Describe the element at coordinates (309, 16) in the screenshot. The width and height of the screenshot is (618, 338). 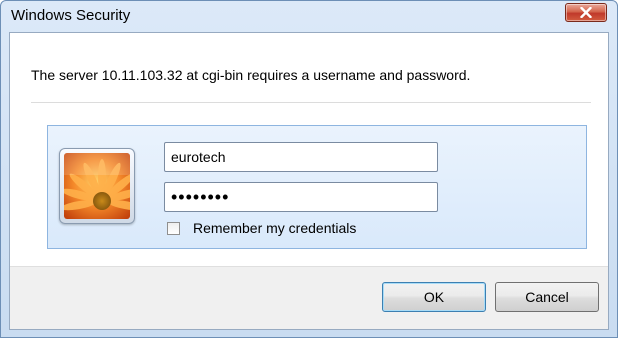
I see `title-bar: Windows Security` at that location.